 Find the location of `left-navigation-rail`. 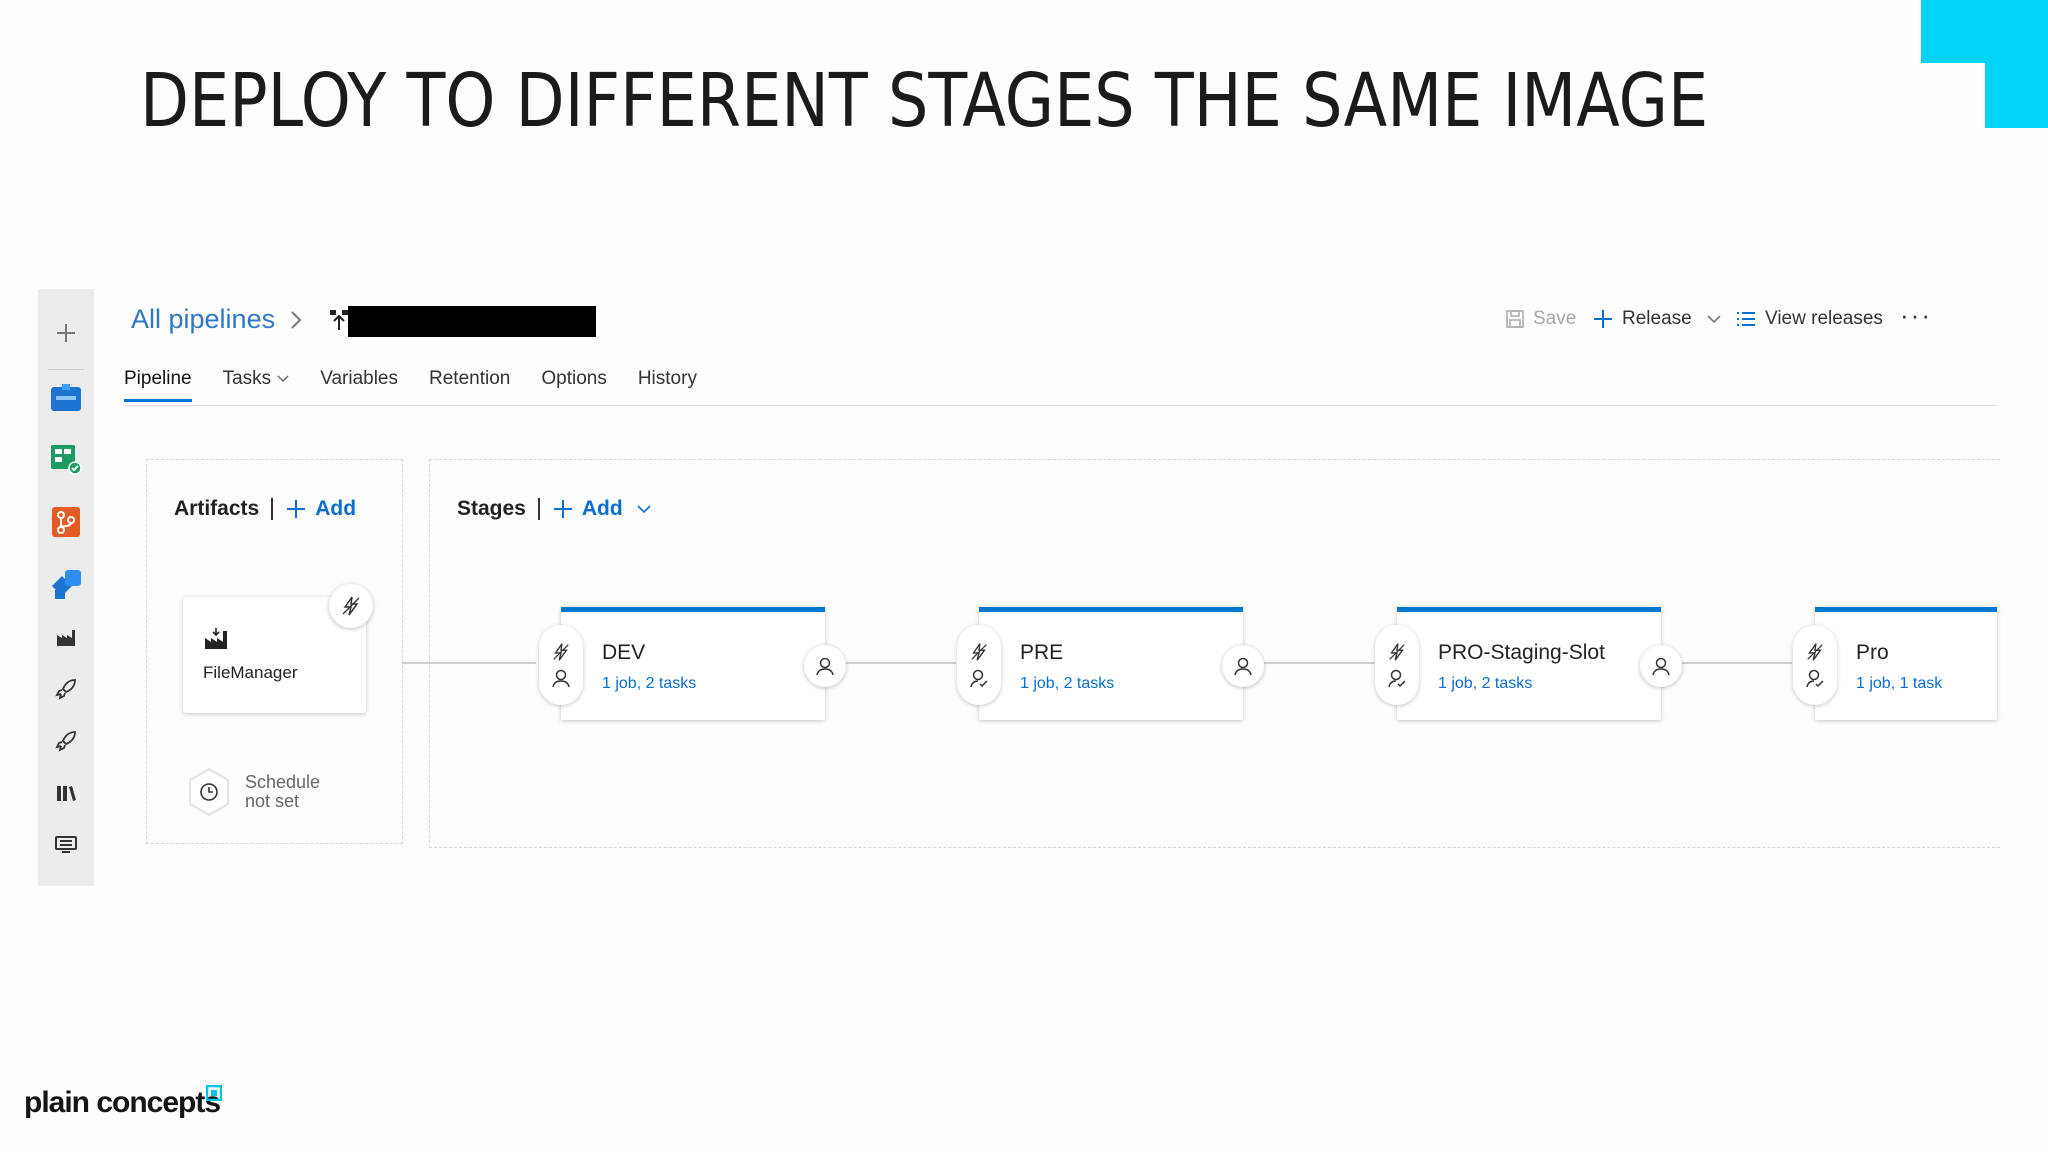

left-navigation-rail is located at coordinates (66, 587).